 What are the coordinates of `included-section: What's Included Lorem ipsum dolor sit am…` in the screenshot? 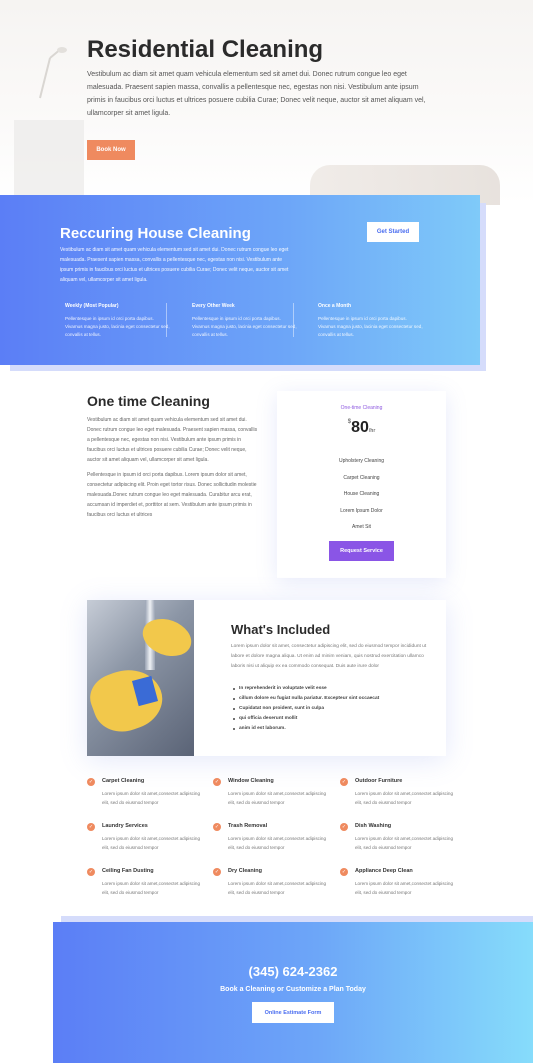 It's located at (266, 678).